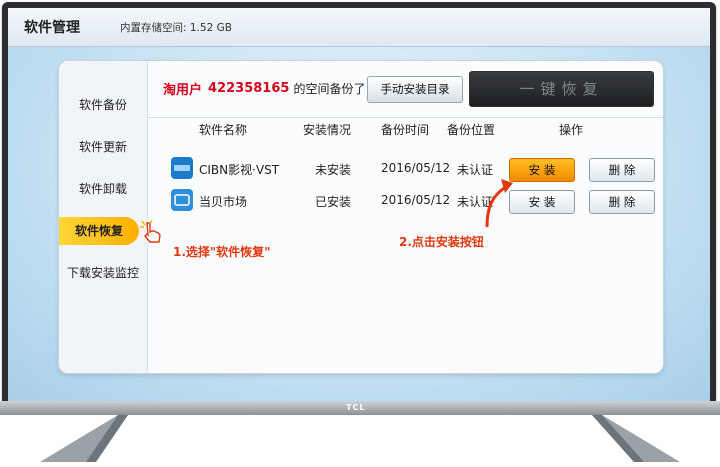 This screenshot has height=467, width=720. I want to click on tv-stand, so click(360, 438).